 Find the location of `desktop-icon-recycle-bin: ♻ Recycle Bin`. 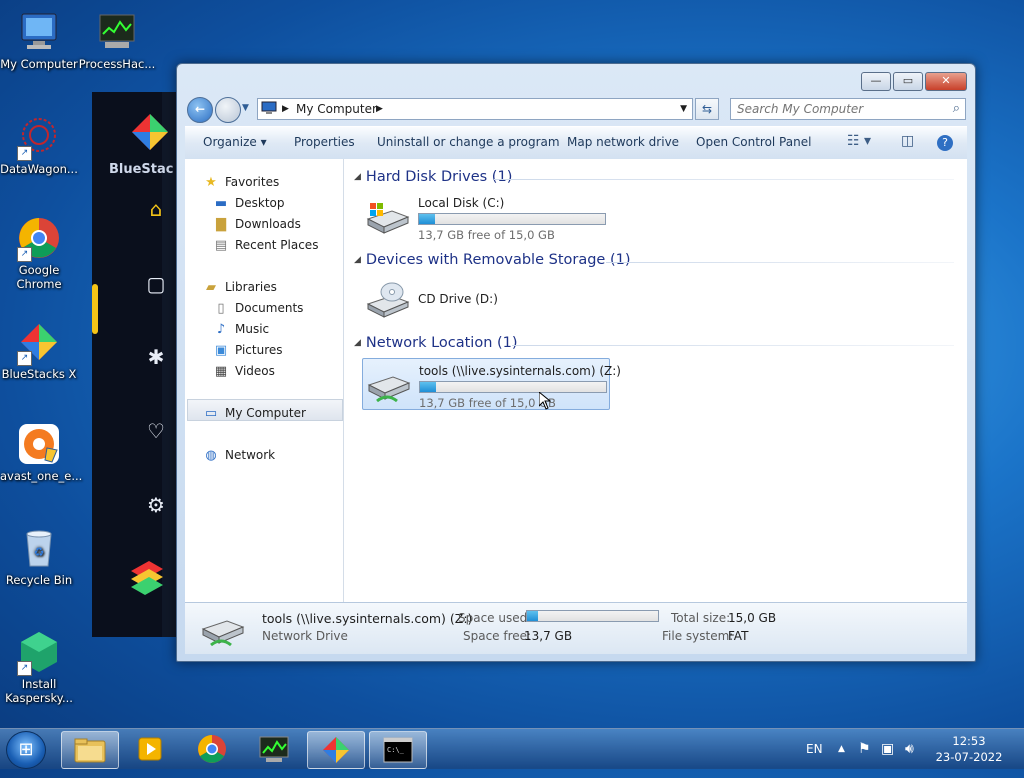

desktop-icon-recycle-bin: ♻ Recycle Bin is located at coordinates (39, 556).